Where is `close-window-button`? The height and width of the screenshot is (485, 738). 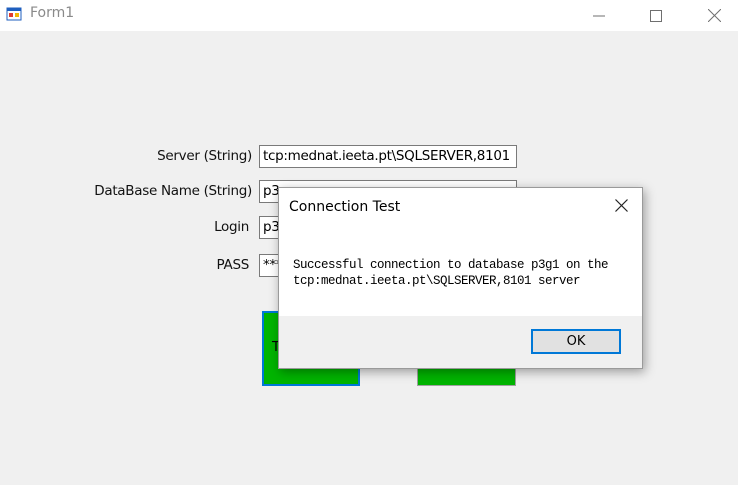 close-window-button is located at coordinates (711, 15).